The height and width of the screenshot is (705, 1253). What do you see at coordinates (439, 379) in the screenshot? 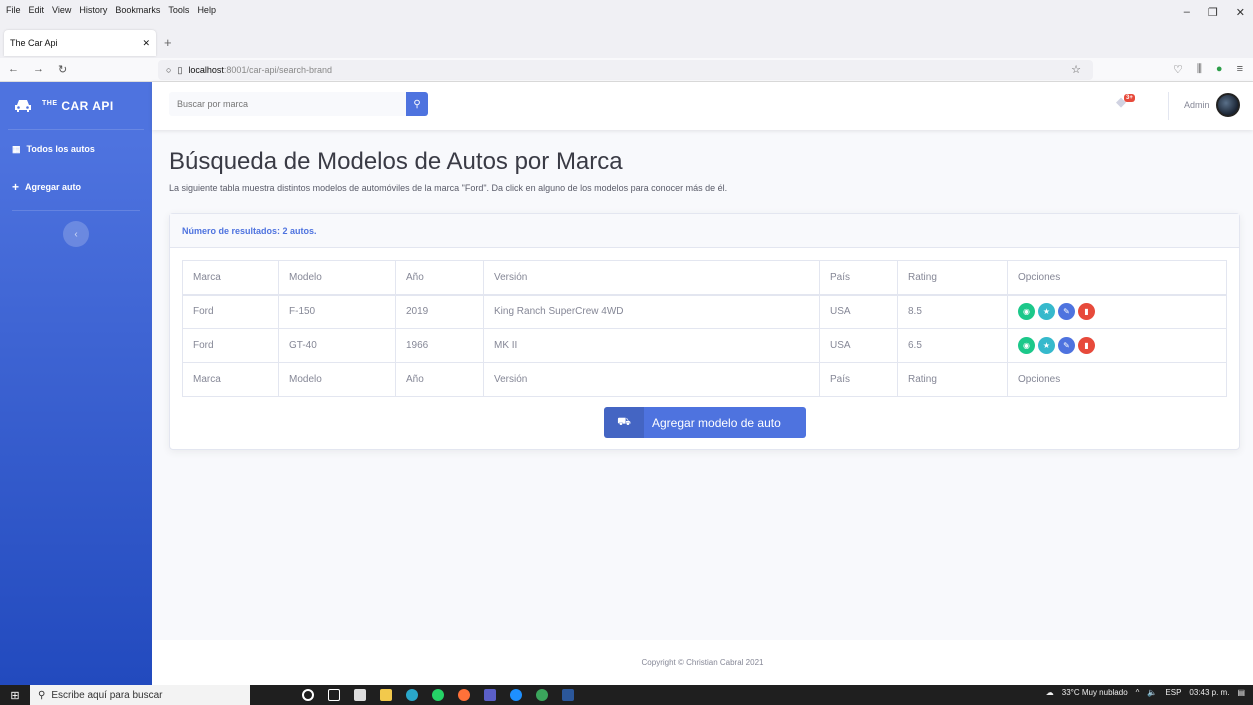
I see `foot-anio: Año` at bounding box center [439, 379].